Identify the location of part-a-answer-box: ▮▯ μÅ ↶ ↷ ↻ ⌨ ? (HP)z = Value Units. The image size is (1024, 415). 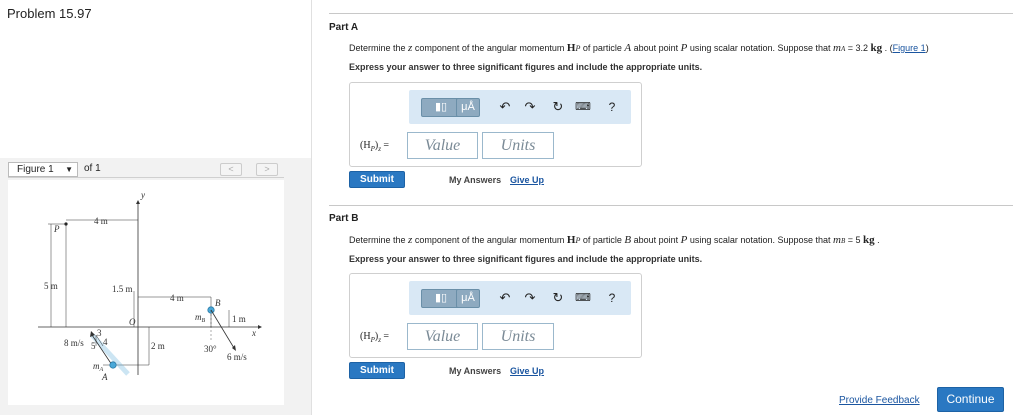
(495, 124).